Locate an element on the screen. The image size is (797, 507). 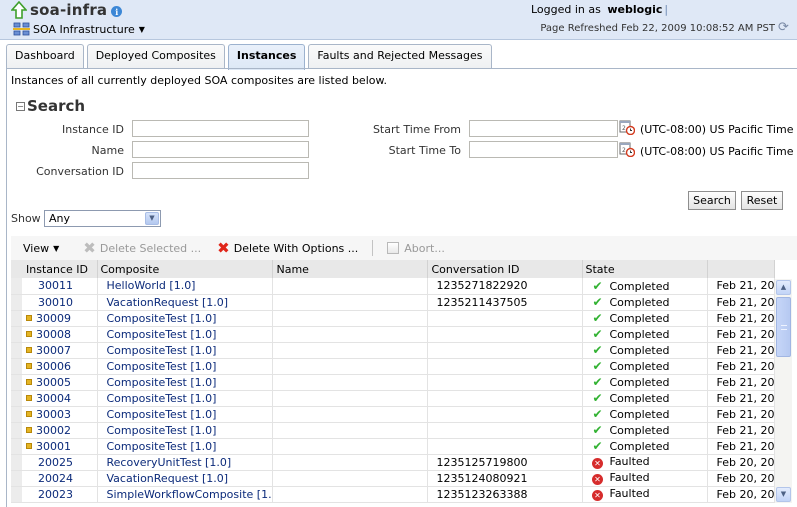
scroll-thumb is located at coordinates (783, 327).